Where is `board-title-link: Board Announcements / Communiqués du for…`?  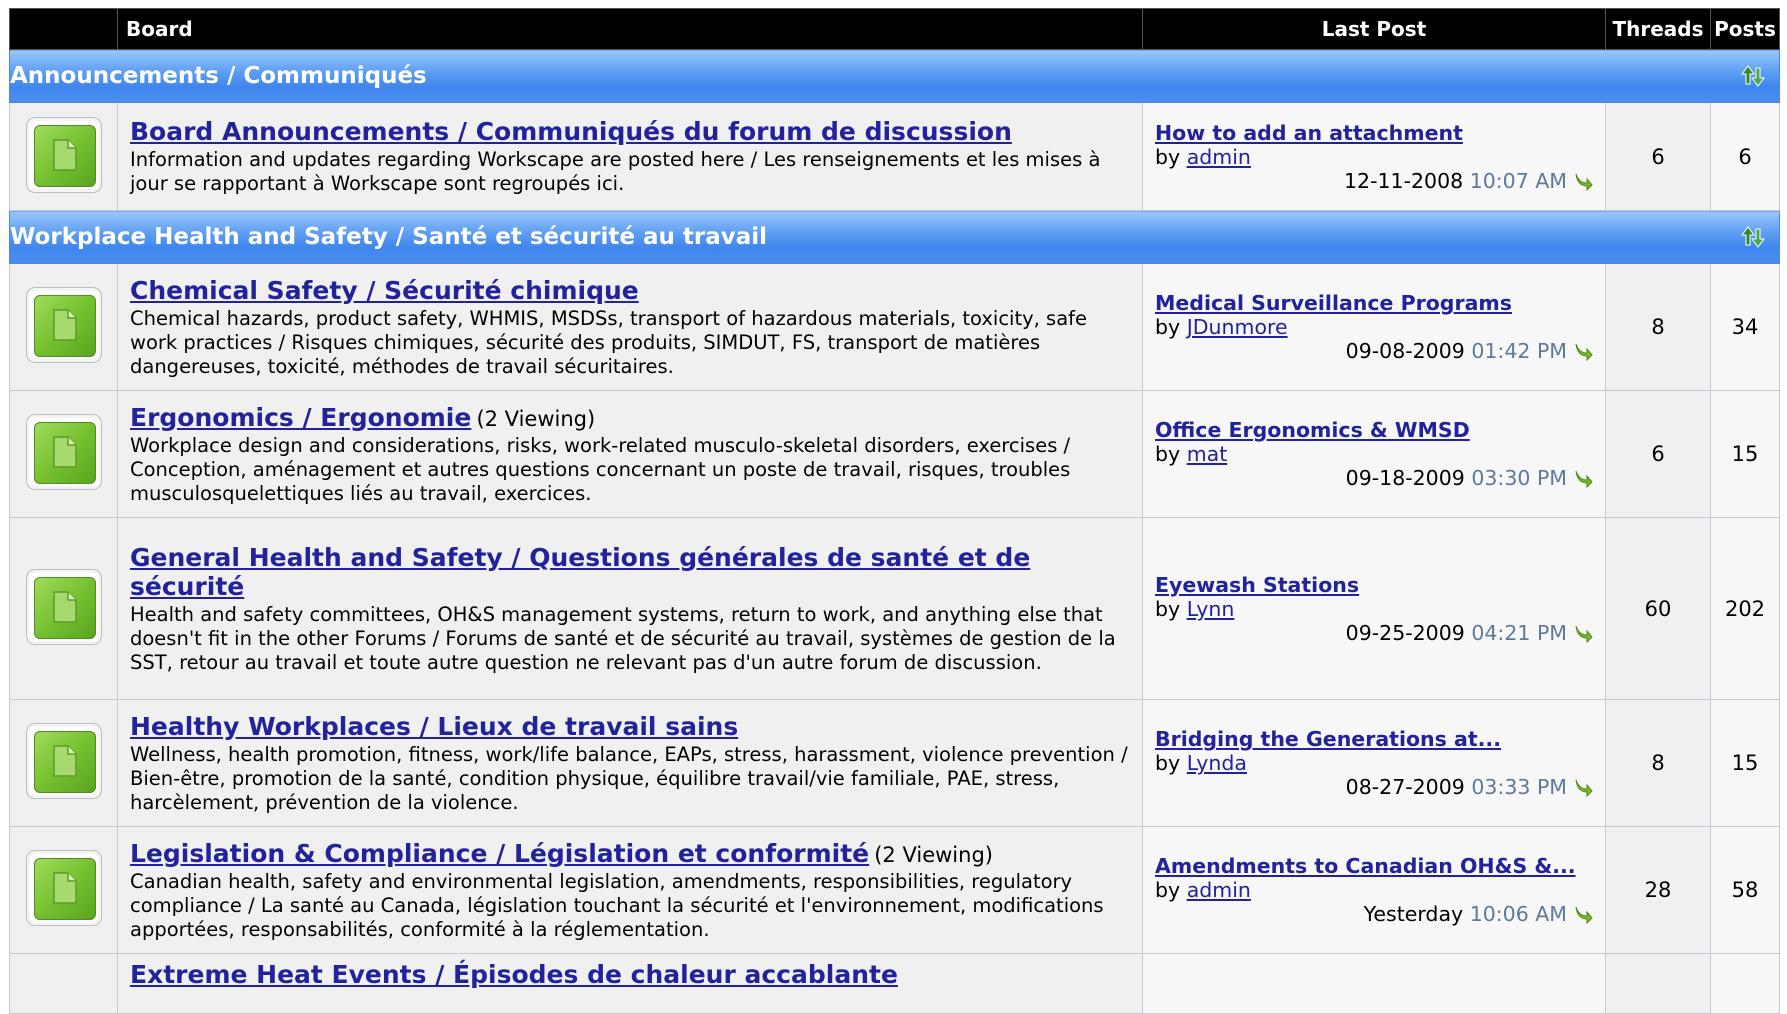 board-title-link: Board Announcements / Communiqués du for… is located at coordinates (571, 131).